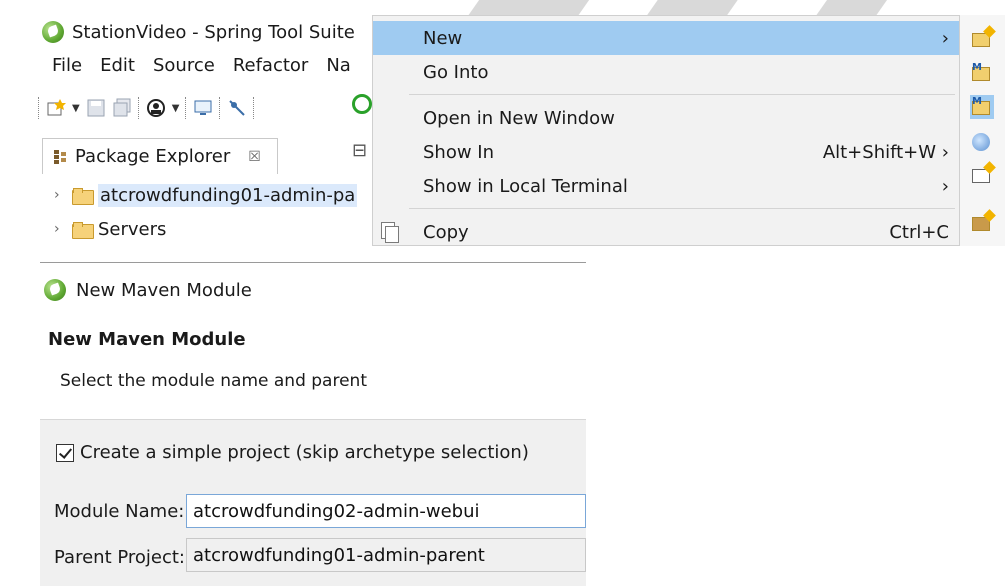 This screenshot has width=1005, height=586. What do you see at coordinates (519, 118) in the screenshot?
I see `menu-item-label: Open in New Window` at bounding box center [519, 118].